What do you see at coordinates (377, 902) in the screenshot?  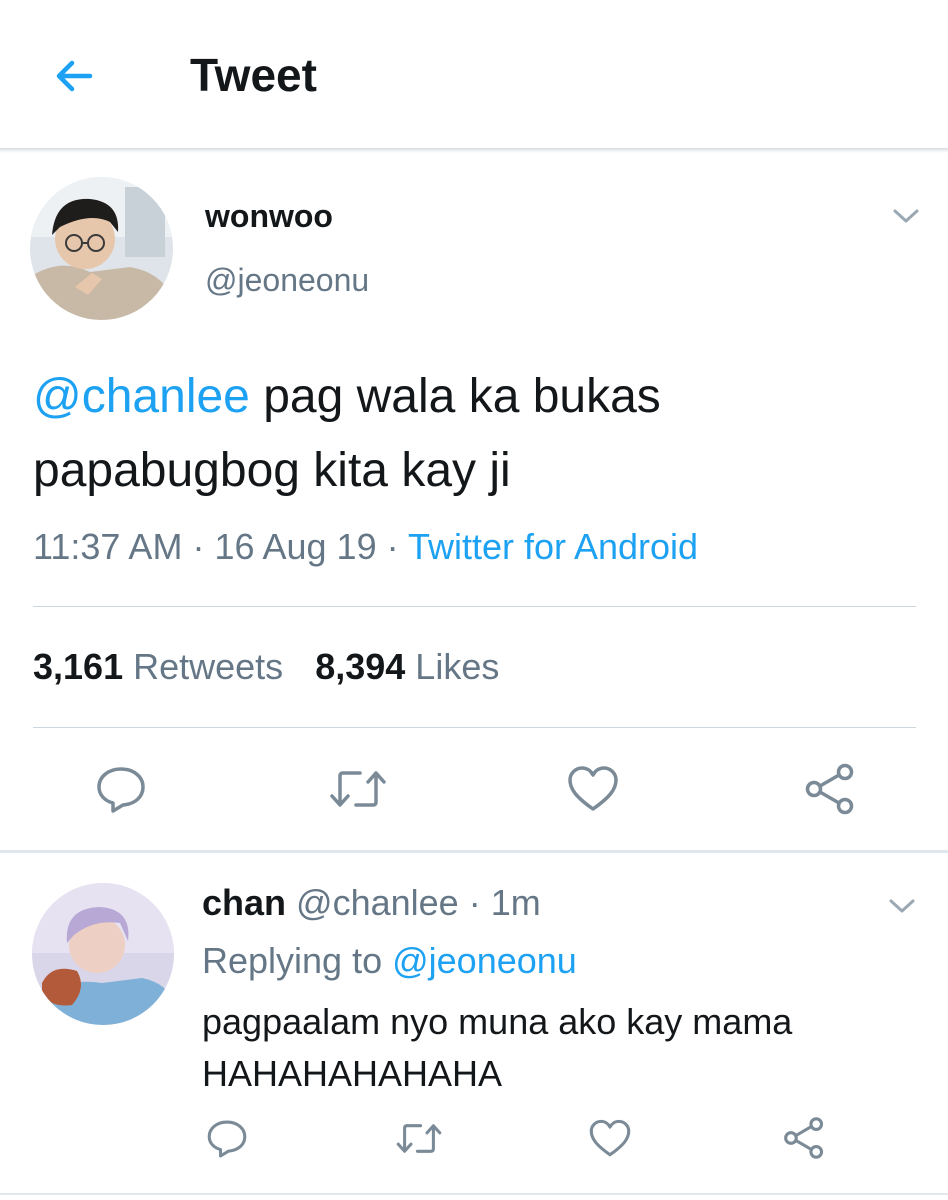 I see `reply-author-handle: @chanlee` at bounding box center [377, 902].